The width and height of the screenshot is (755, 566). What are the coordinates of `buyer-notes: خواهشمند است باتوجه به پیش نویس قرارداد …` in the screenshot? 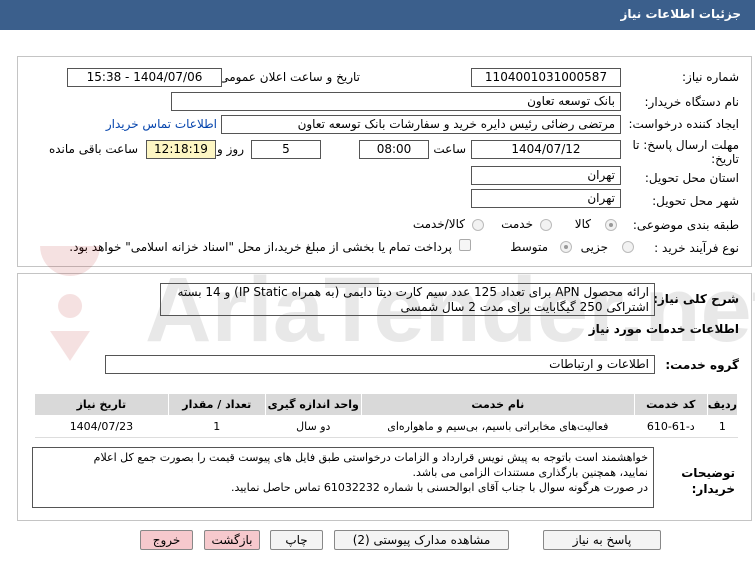 It's located at (343, 477).